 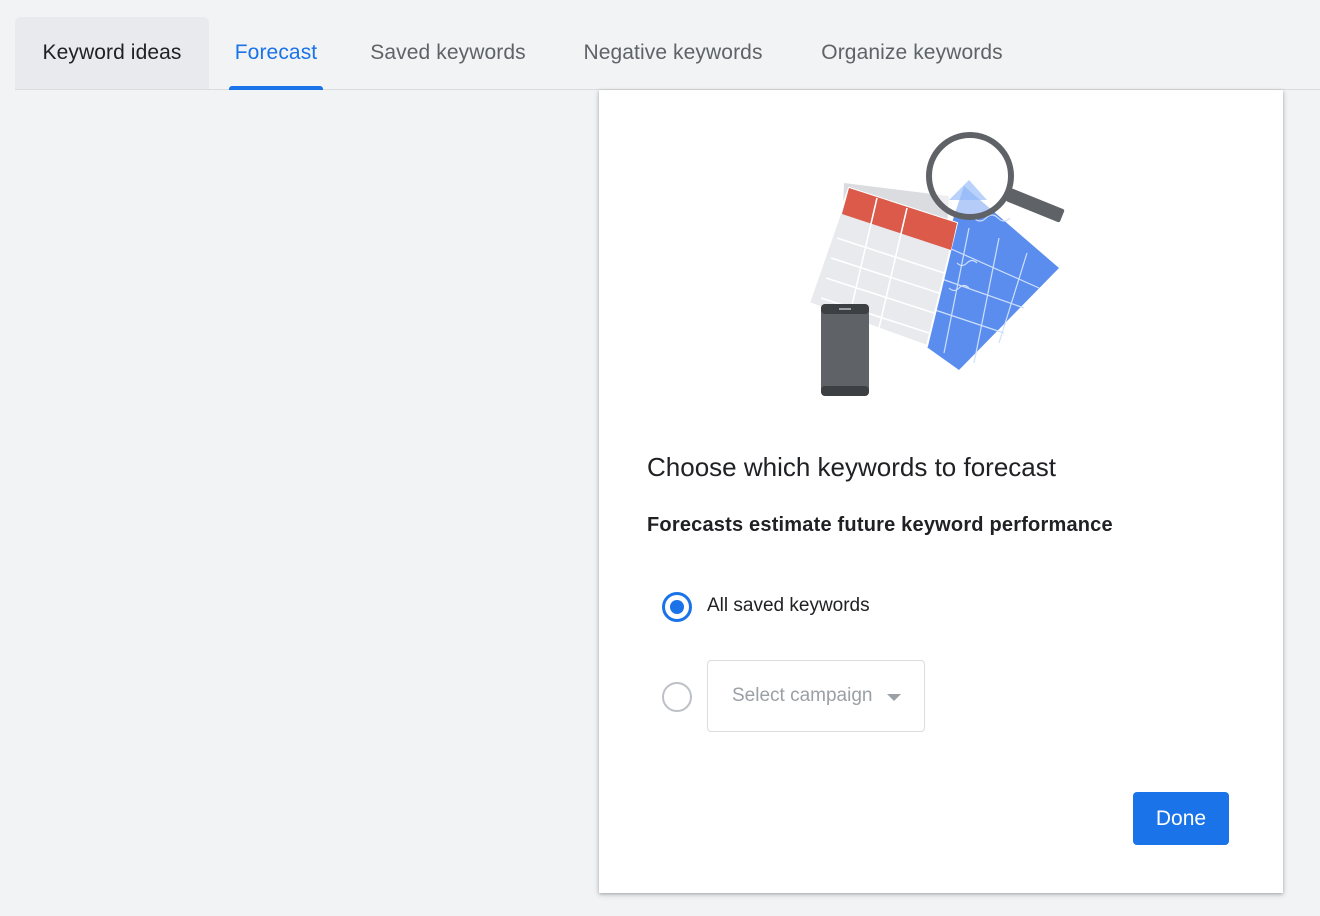 I want to click on tab-label: Saved keywords, so click(x=448, y=52).